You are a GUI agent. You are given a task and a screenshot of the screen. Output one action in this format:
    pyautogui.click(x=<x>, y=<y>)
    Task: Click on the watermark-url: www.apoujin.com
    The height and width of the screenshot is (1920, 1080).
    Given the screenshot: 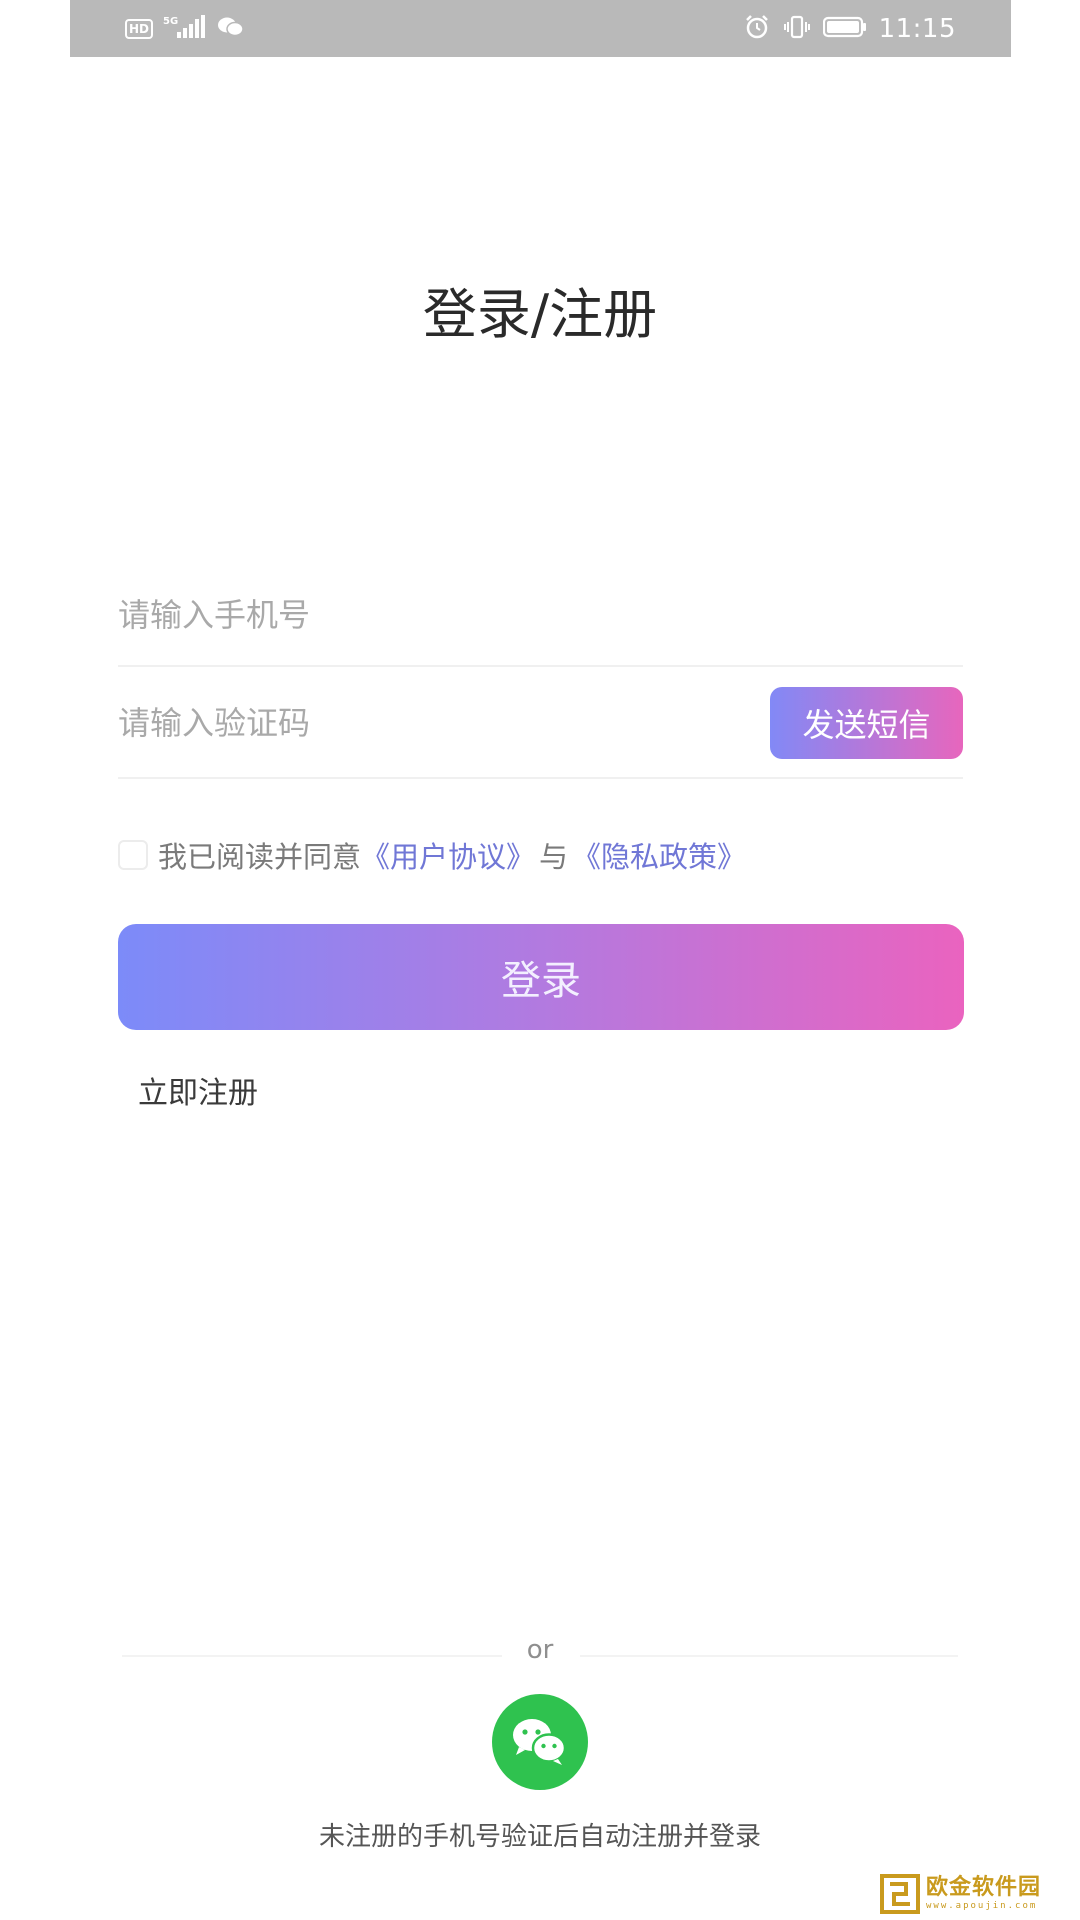 What is the action you would take?
    pyautogui.click(x=982, y=1906)
    